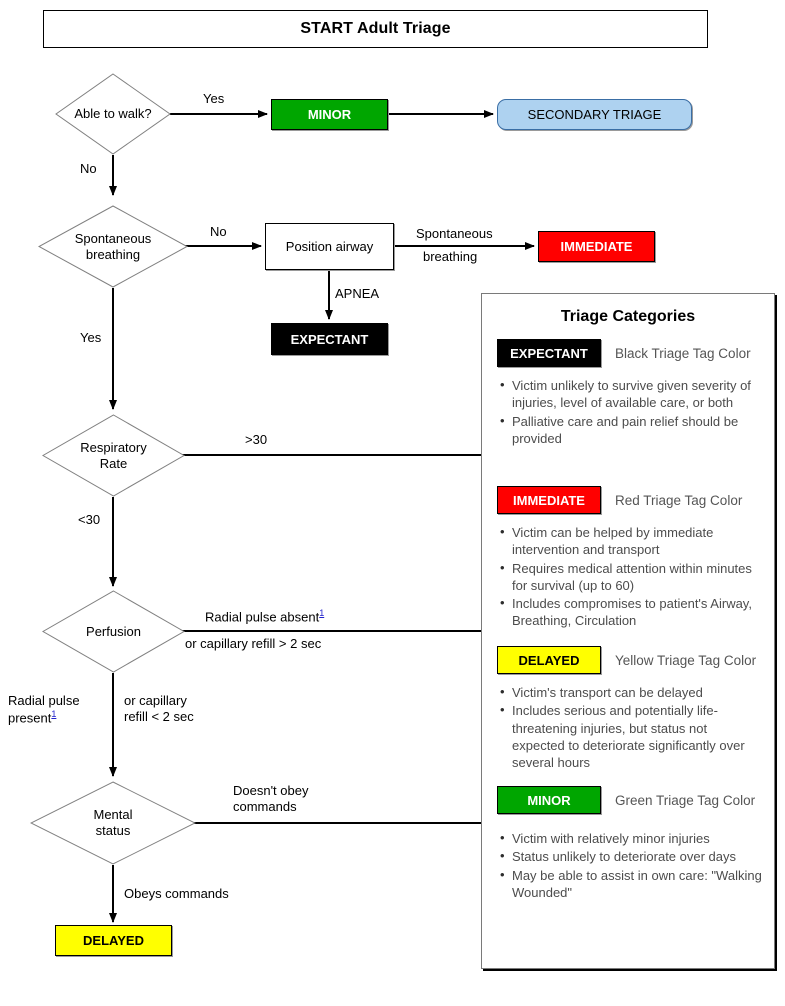 The height and width of the screenshot is (1006, 785). What do you see at coordinates (631, 856) in the screenshot?
I see `list-item: Status unlikely to deteriorate over days` at bounding box center [631, 856].